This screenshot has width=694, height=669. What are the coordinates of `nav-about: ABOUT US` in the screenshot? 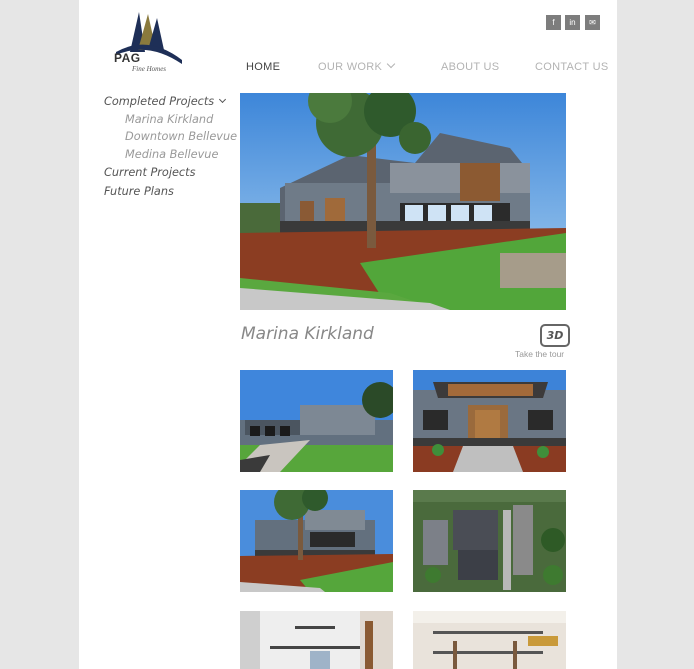 It's located at (470, 67).